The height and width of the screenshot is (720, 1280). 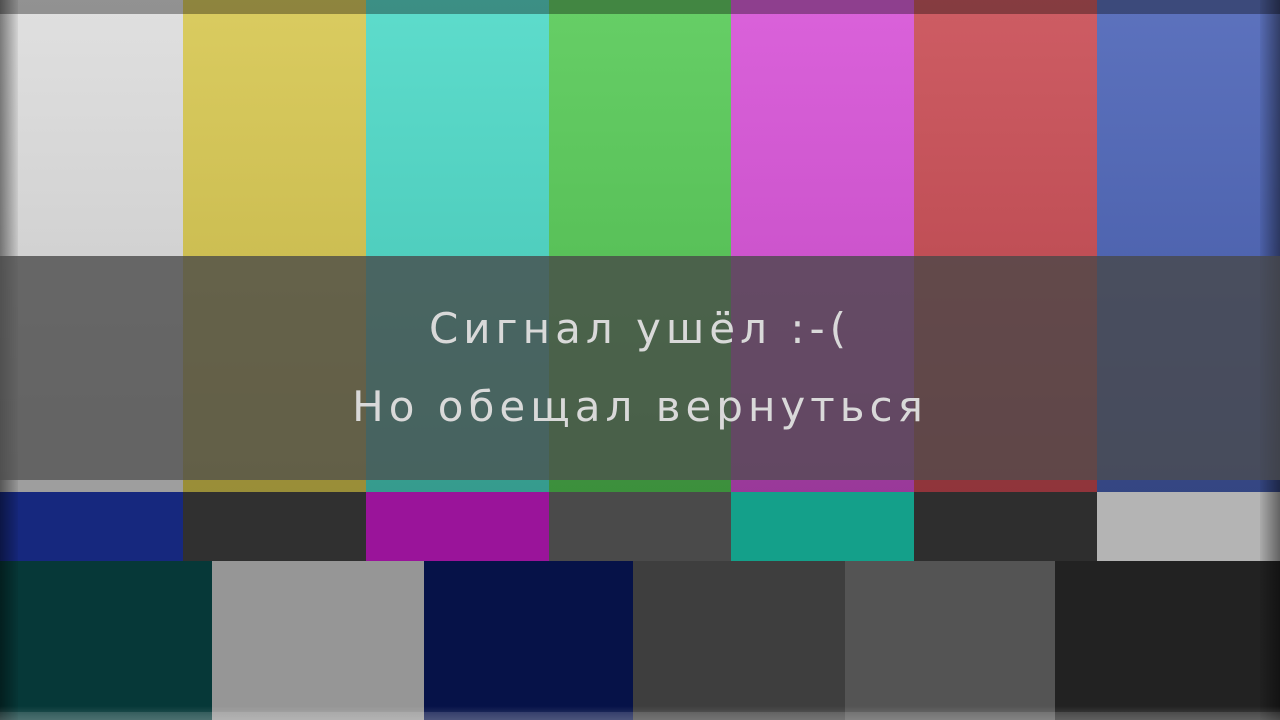 I want to click on mid-bar-black, so click(x=274, y=526).